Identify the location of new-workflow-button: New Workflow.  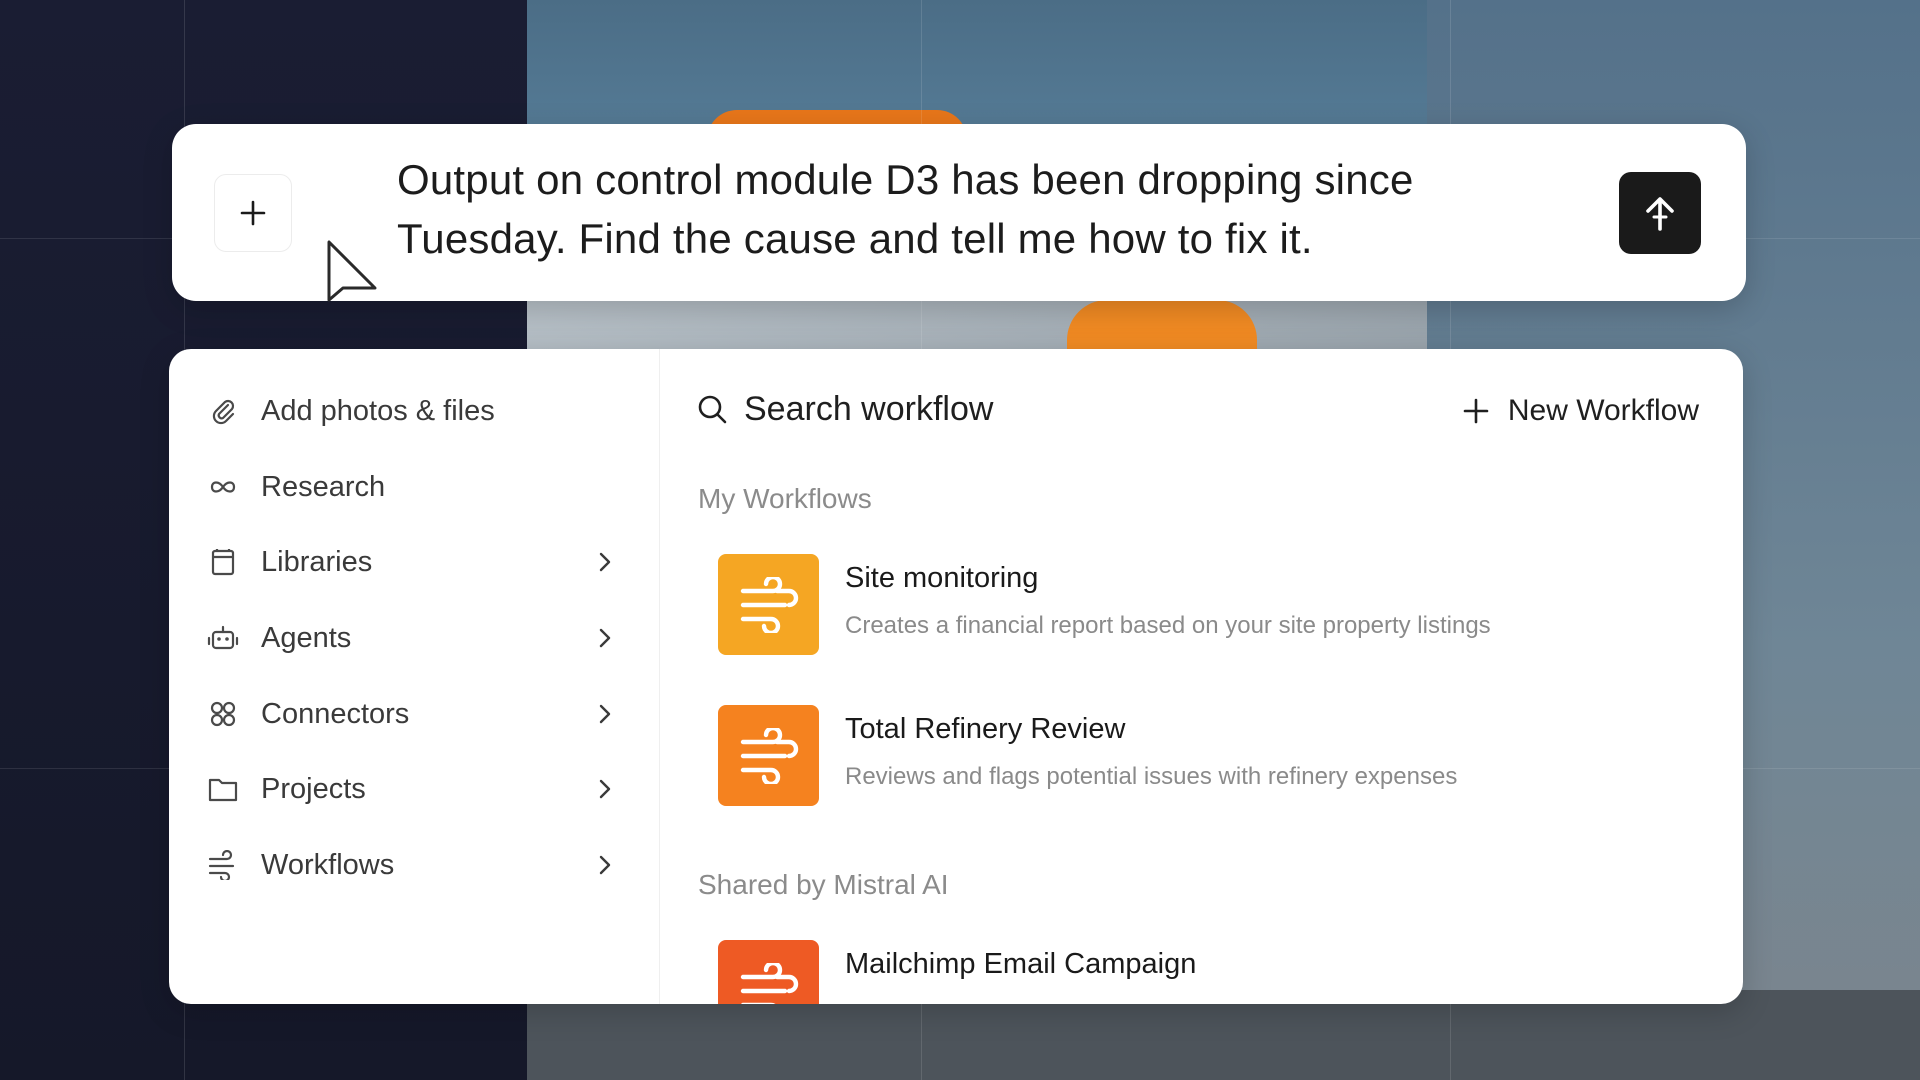
(1580, 411).